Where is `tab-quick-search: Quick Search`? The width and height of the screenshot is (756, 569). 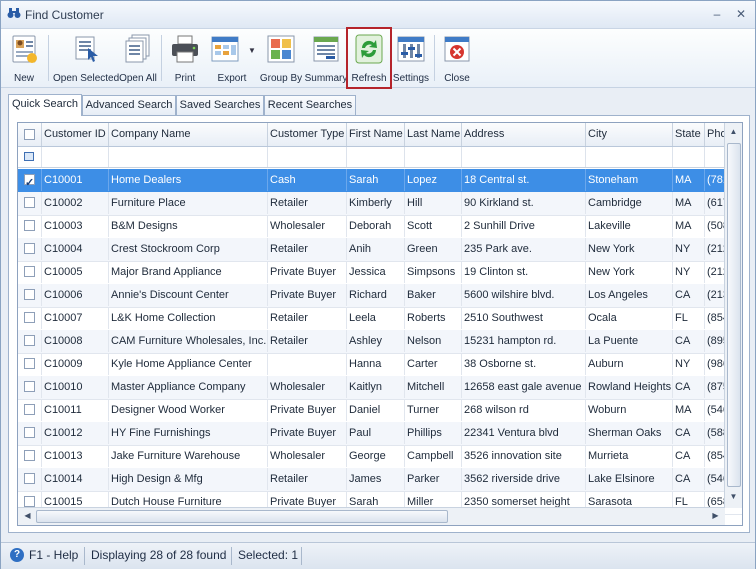 tab-quick-search: Quick Search is located at coordinates (45, 105).